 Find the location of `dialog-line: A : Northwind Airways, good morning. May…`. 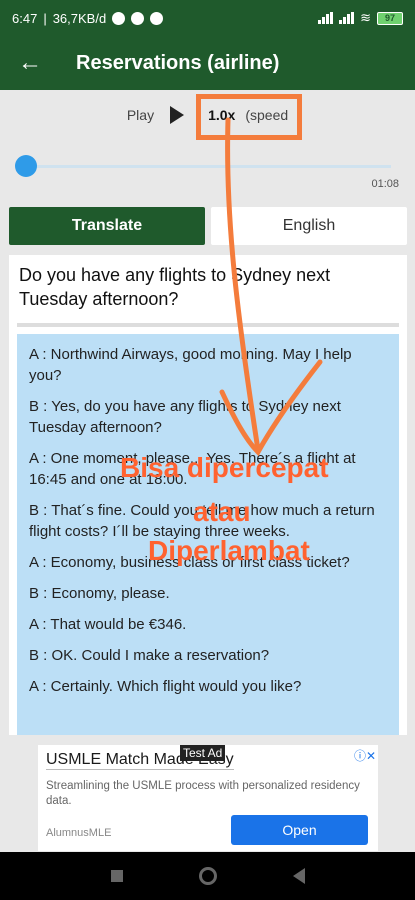

dialog-line: A : Northwind Airways, good morning. May… is located at coordinates (190, 365).